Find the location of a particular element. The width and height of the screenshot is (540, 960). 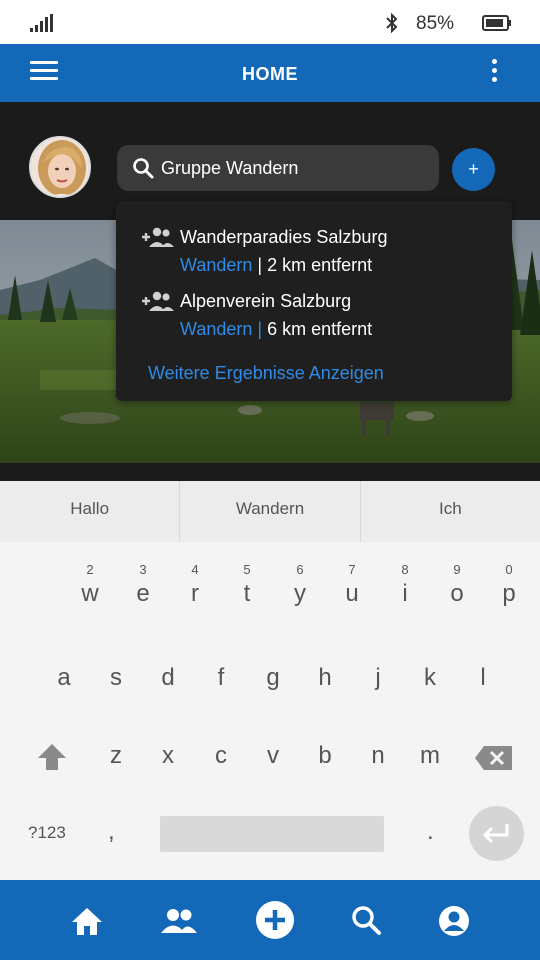

suggestion-item: Wandern is located at coordinates (269, 511).